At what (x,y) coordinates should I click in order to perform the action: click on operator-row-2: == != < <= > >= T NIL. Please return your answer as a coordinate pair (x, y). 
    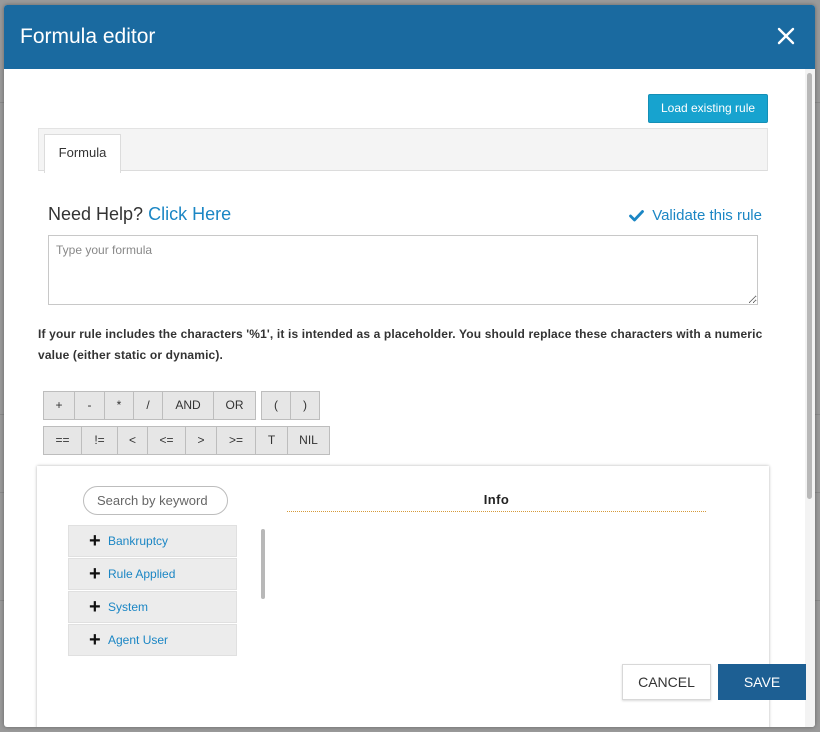
    Looking at the image, I should click on (186, 440).